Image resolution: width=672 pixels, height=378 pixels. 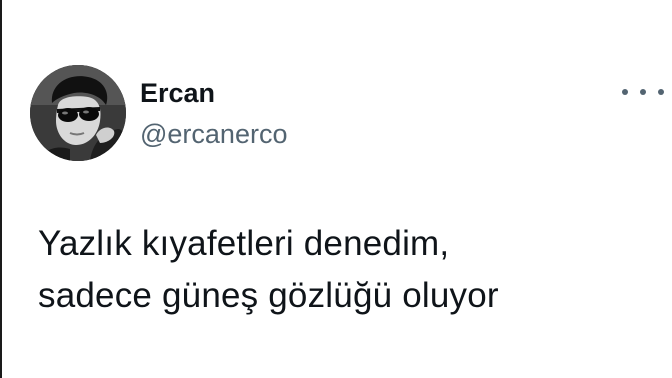 What do you see at coordinates (177, 93) in the screenshot?
I see `author-display-name: Ercan` at bounding box center [177, 93].